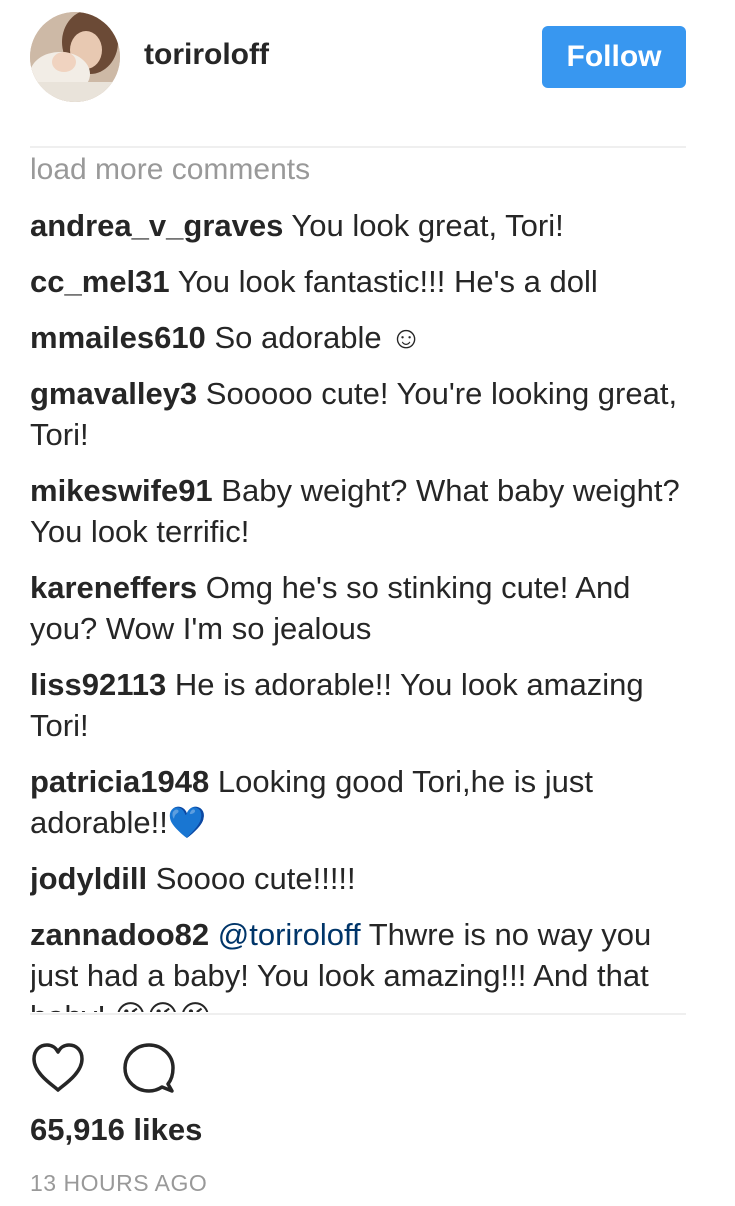 The width and height of the screenshot is (735, 1206). I want to click on comment-author: mmailes610, so click(118, 337).